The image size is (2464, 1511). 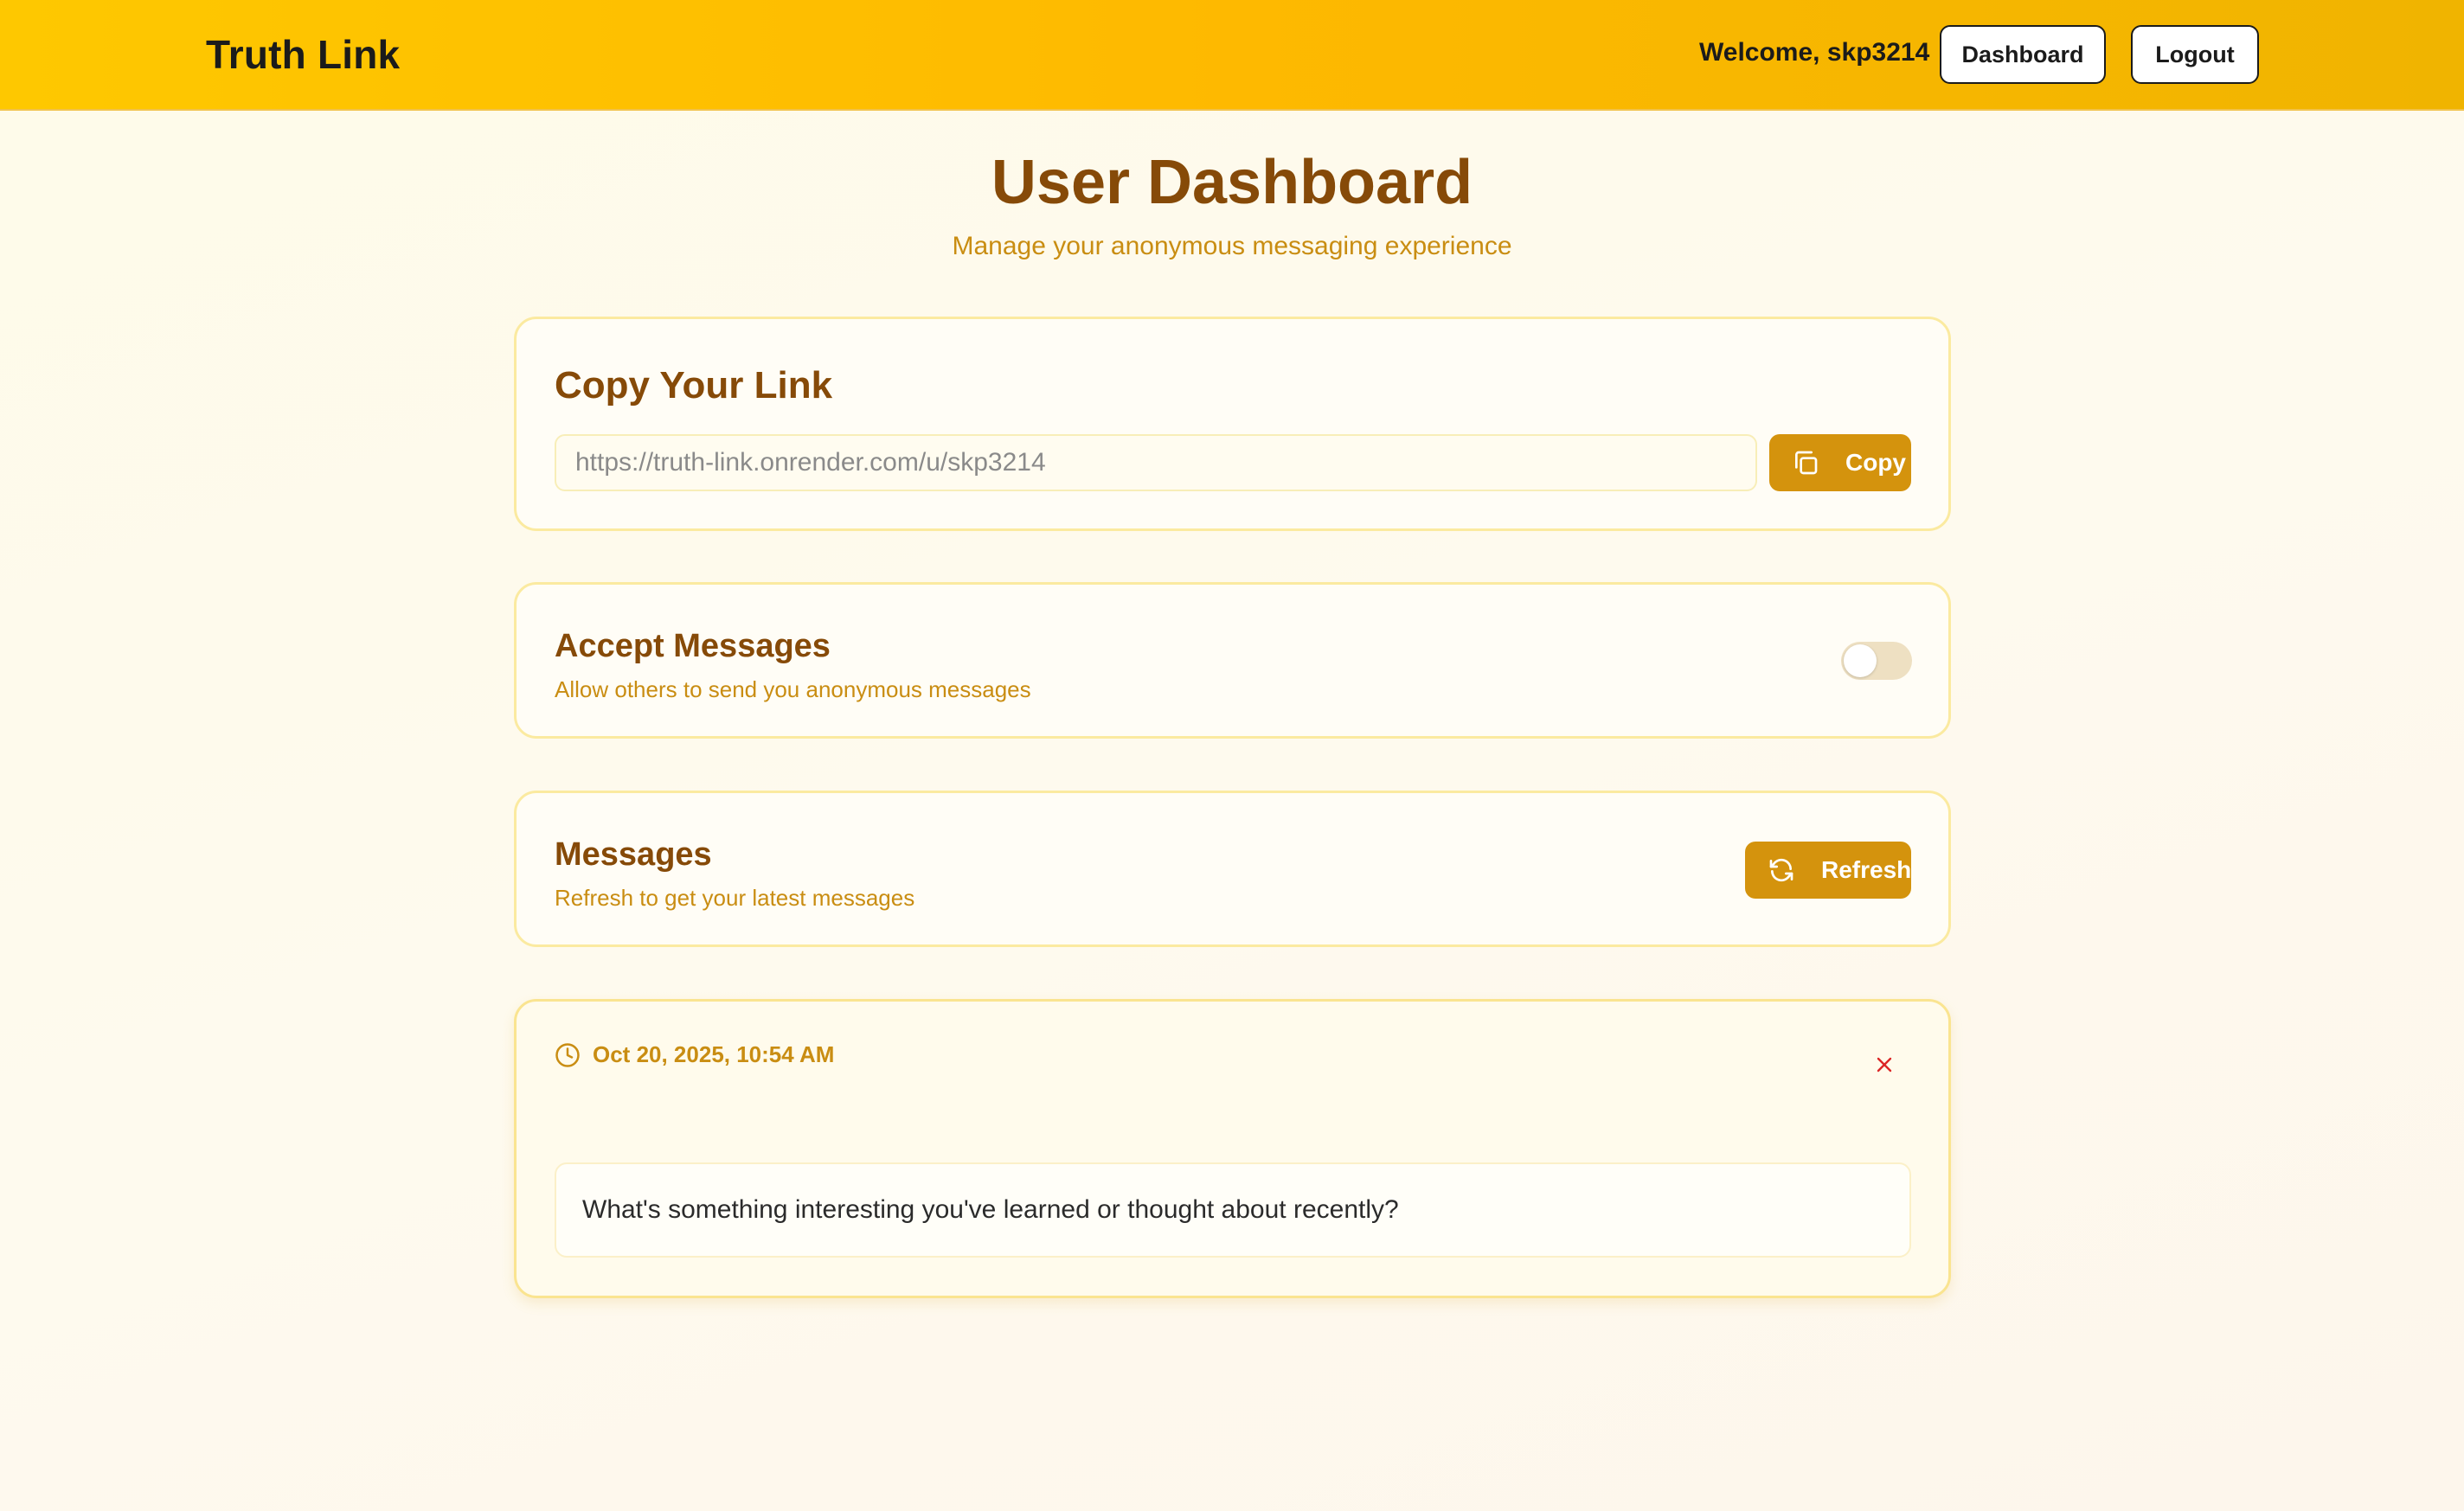 I want to click on close-icon, so click(x=1885, y=1064).